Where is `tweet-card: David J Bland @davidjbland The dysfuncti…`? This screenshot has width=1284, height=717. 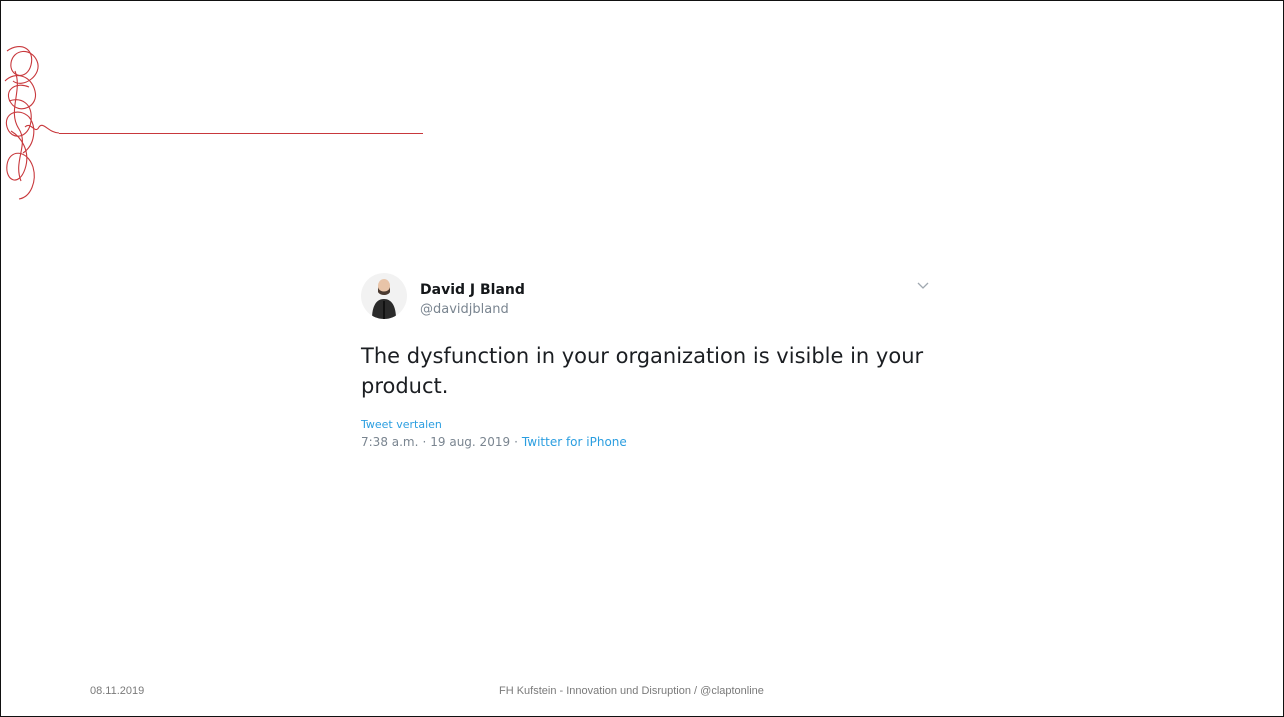 tweet-card: David J Bland @davidjbland The dysfuncti… is located at coordinates (651, 368).